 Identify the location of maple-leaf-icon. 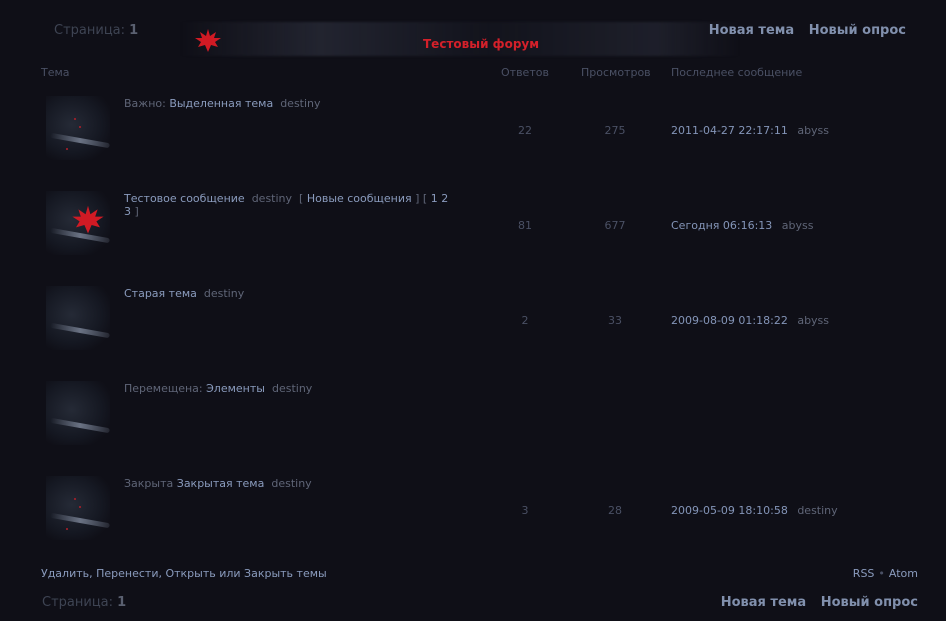
(208, 40).